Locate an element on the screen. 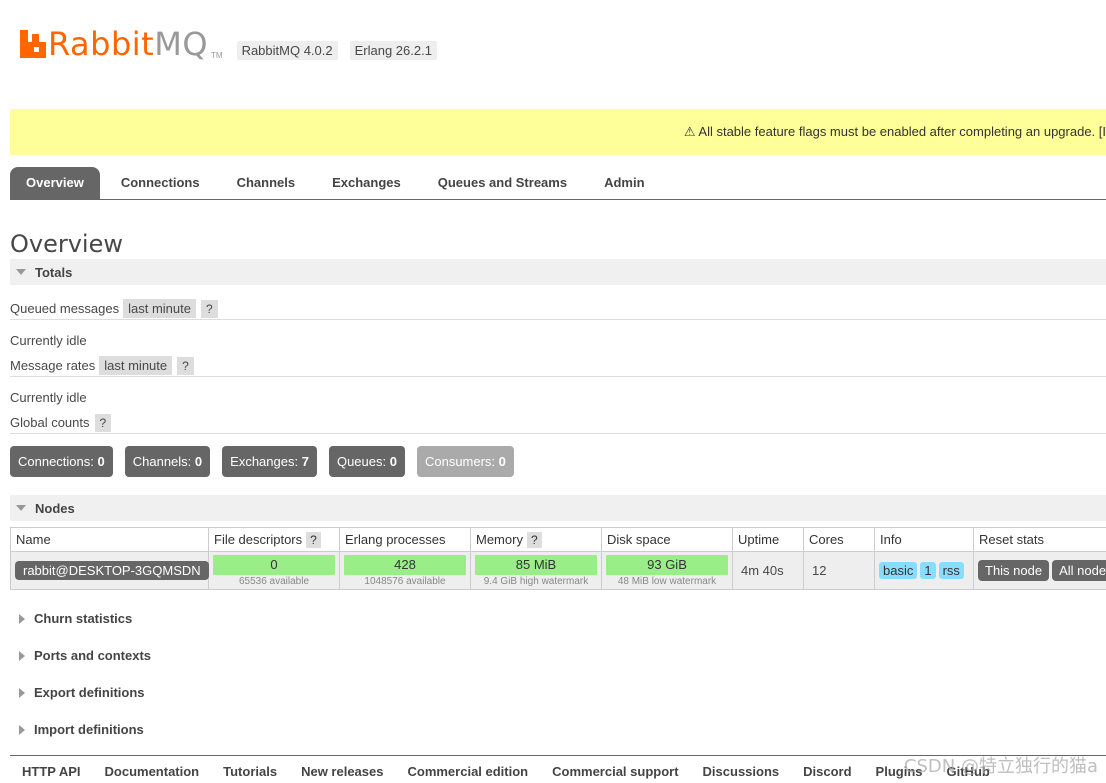 This screenshot has height=783, width=1106. fd-bar: 0 is located at coordinates (274, 564).